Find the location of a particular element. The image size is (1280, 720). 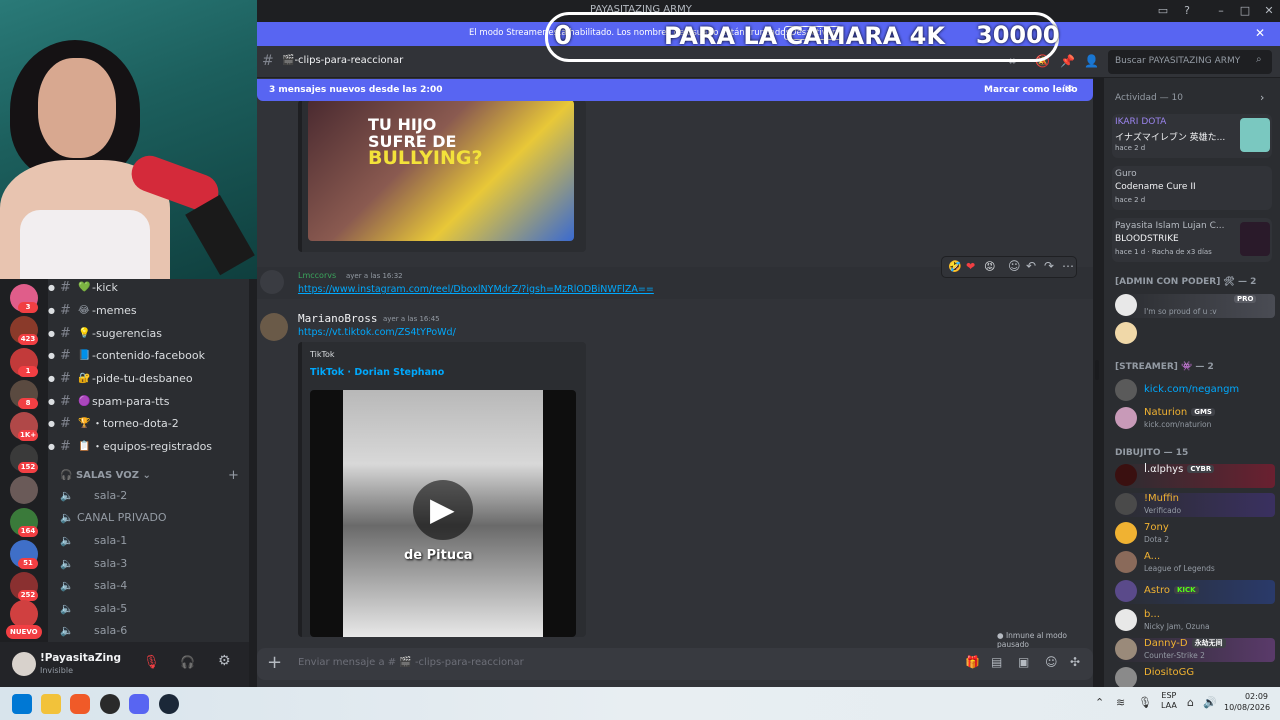

scrollbar-thumb is located at coordinates (1097, 370).